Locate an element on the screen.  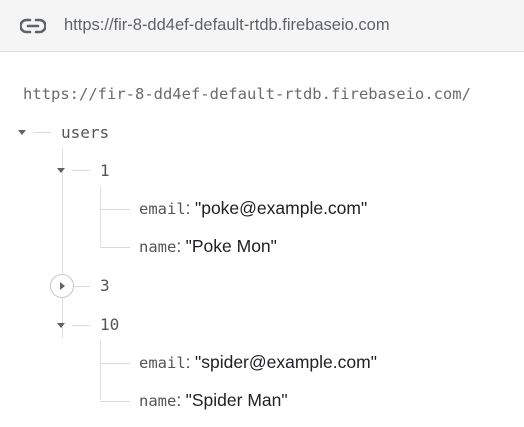
expand-node-3-button is located at coordinates (62, 286).